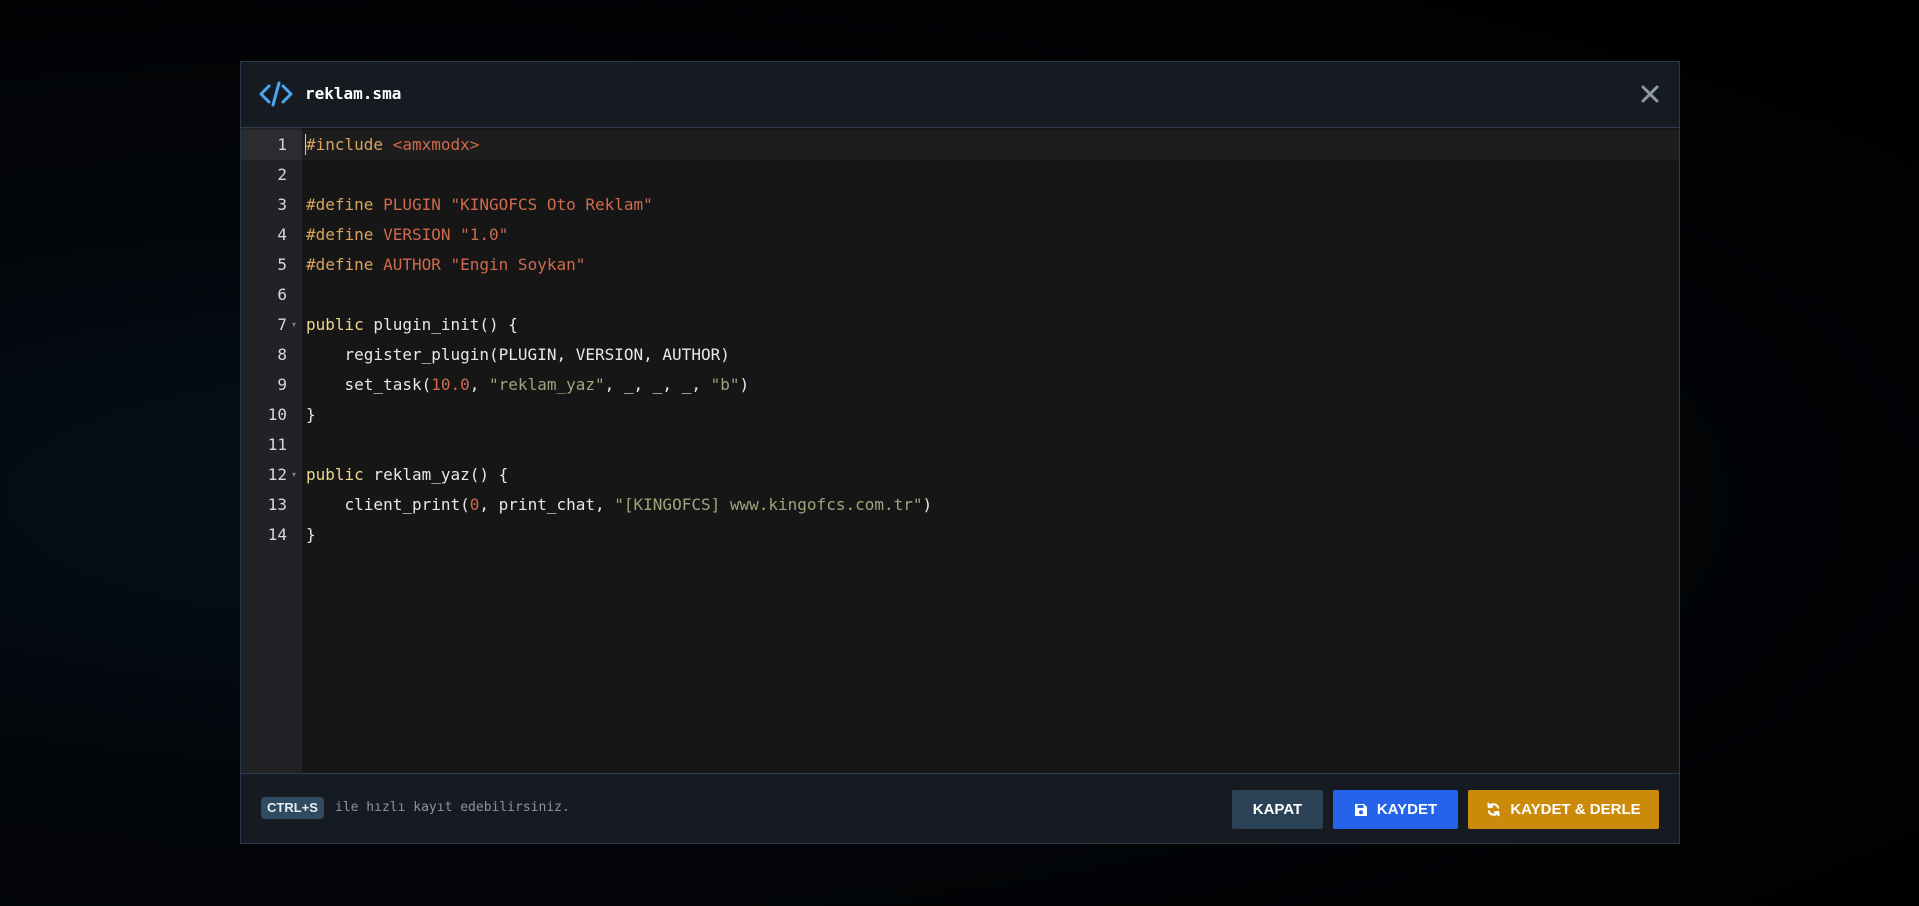 This screenshot has height=906, width=1919. What do you see at coordinates (474, 504) in the screenshot?
I see `code-token: 0` at bounding box center [474, 504].